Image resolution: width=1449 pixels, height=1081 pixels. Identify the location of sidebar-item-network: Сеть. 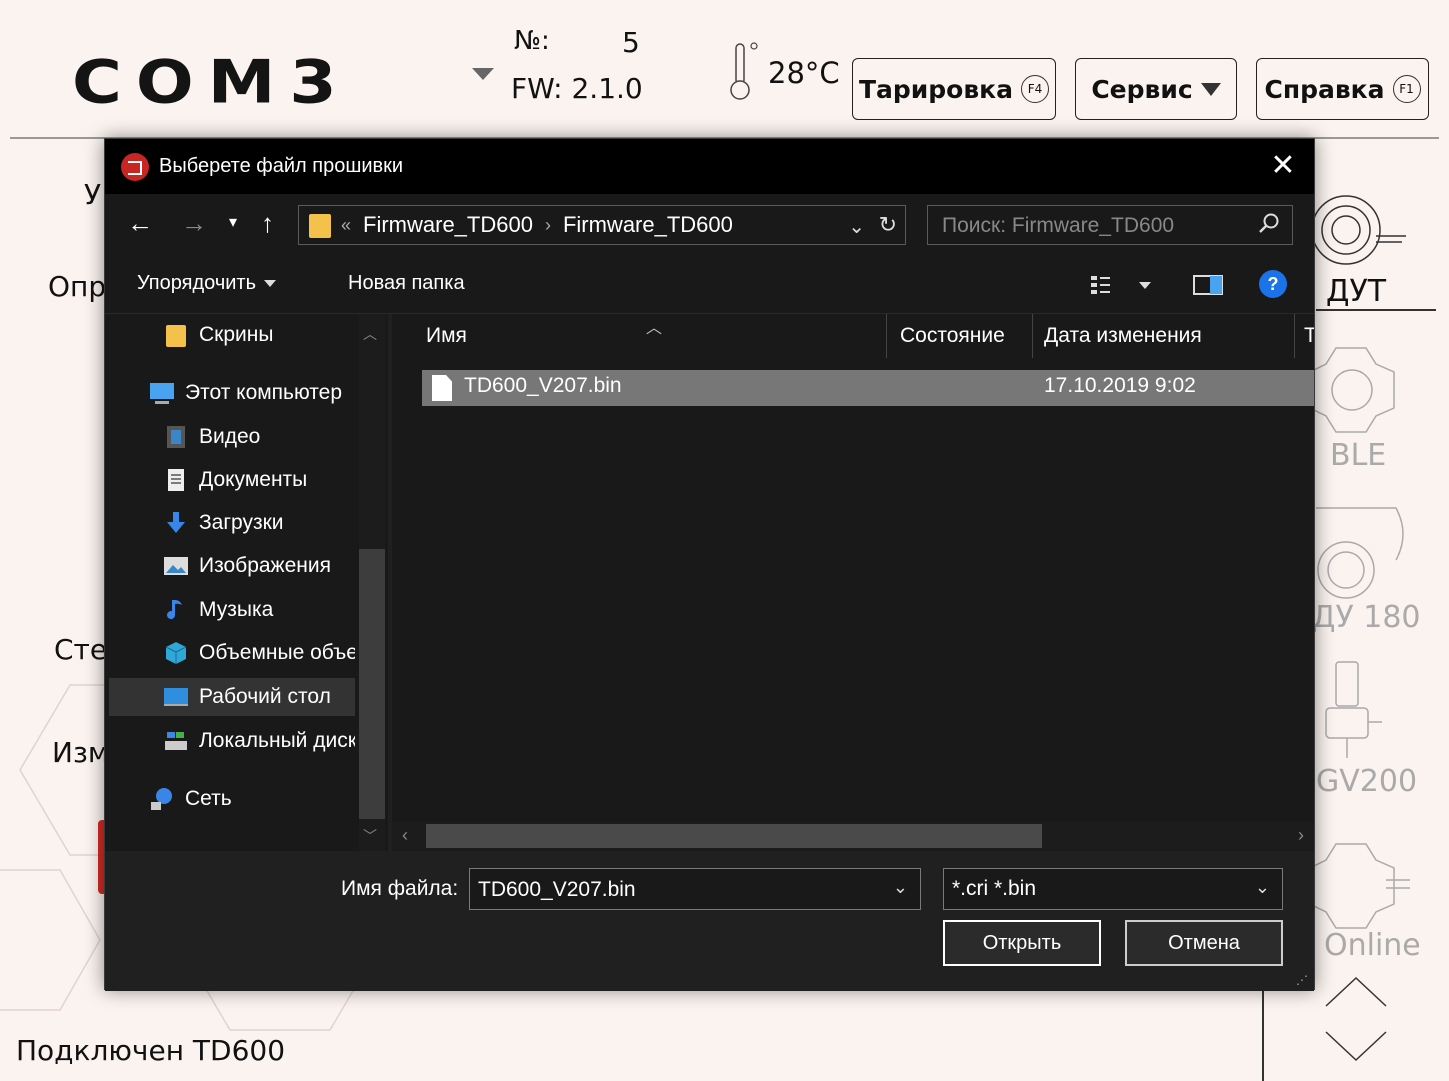
(252, 799).